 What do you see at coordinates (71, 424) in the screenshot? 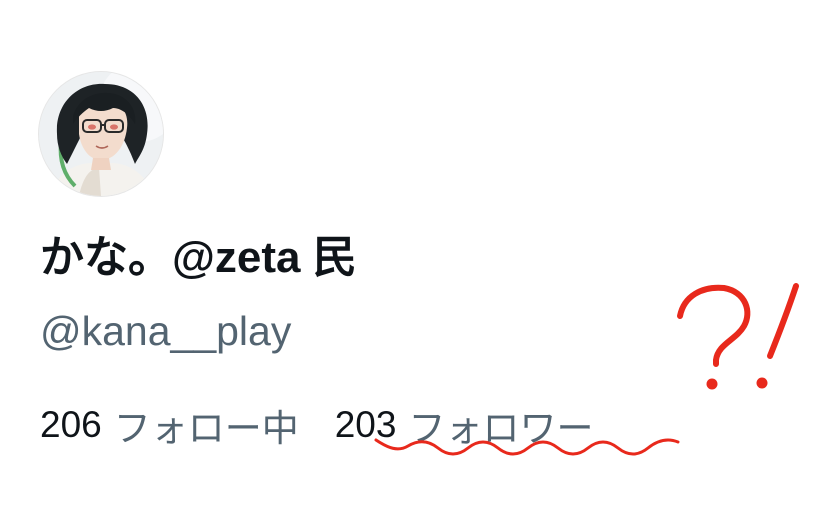
I see `following-count: 206` at bounding box center [71, 424].